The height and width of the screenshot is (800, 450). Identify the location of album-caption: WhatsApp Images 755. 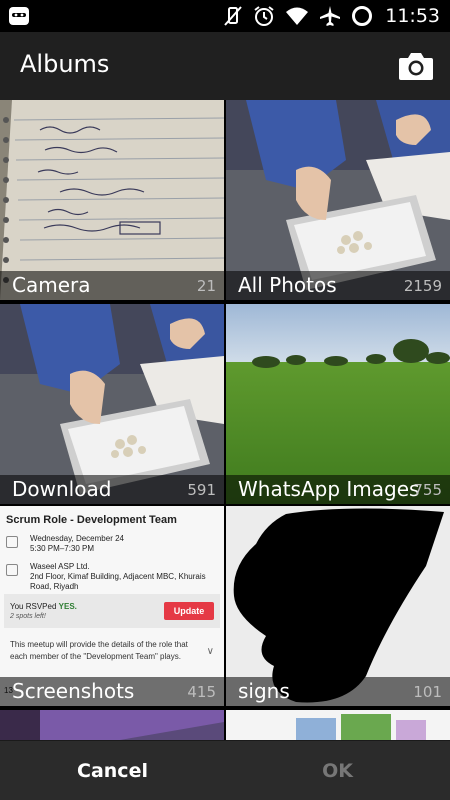
(338, 489).